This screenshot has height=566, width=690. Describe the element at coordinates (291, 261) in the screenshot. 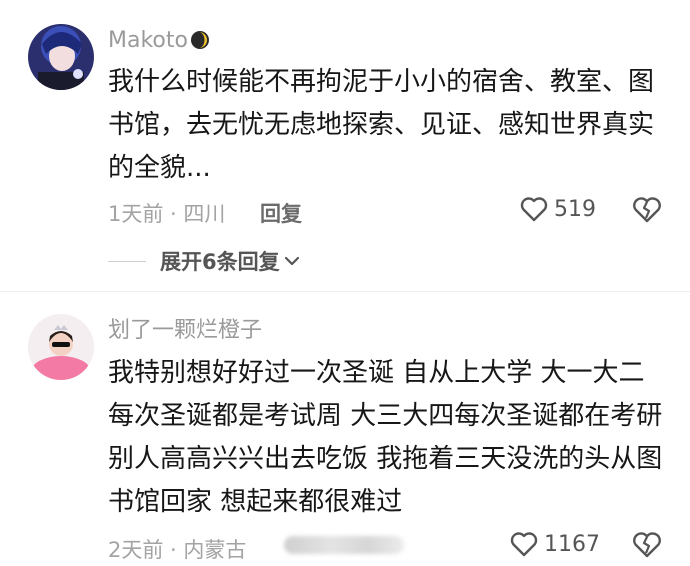

I see `chevron-down-icon` at that location.